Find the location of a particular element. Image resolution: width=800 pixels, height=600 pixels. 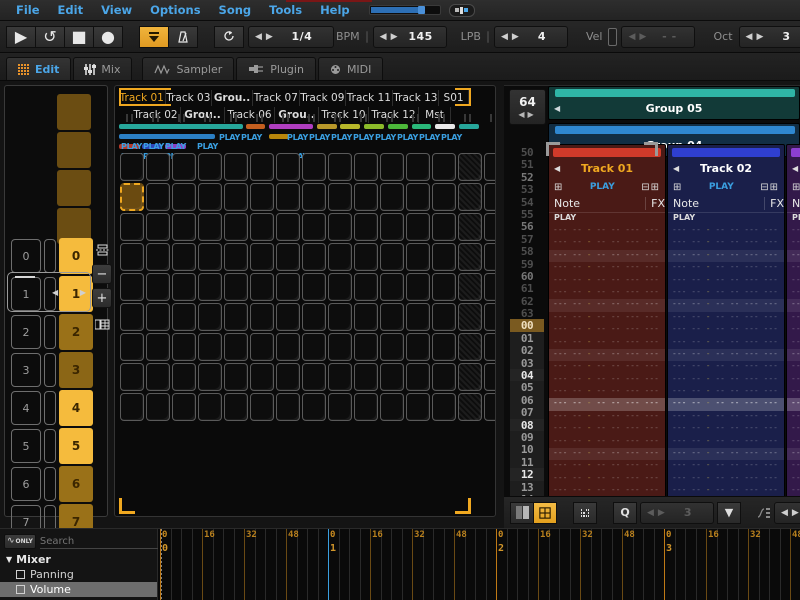

menu-file: File is located at coordinates (28, 10).